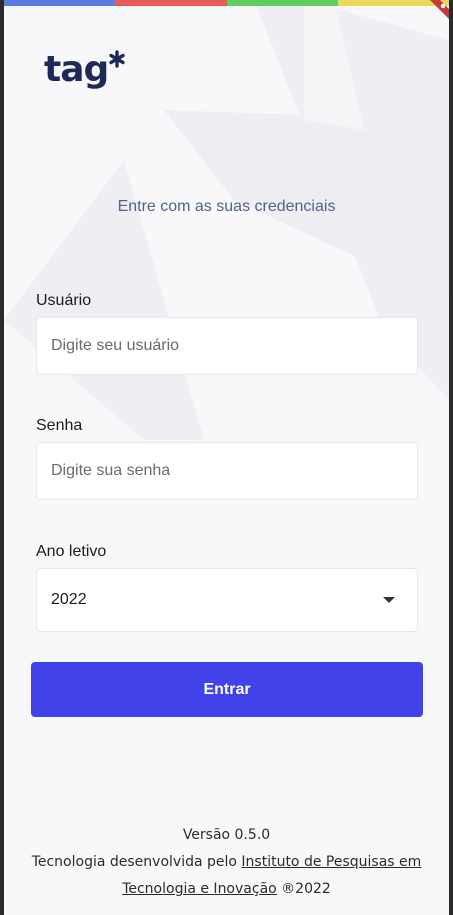  Describe the element at coordinates (117, 59) in the screenshot. I see `asterisk-icon` at that location.